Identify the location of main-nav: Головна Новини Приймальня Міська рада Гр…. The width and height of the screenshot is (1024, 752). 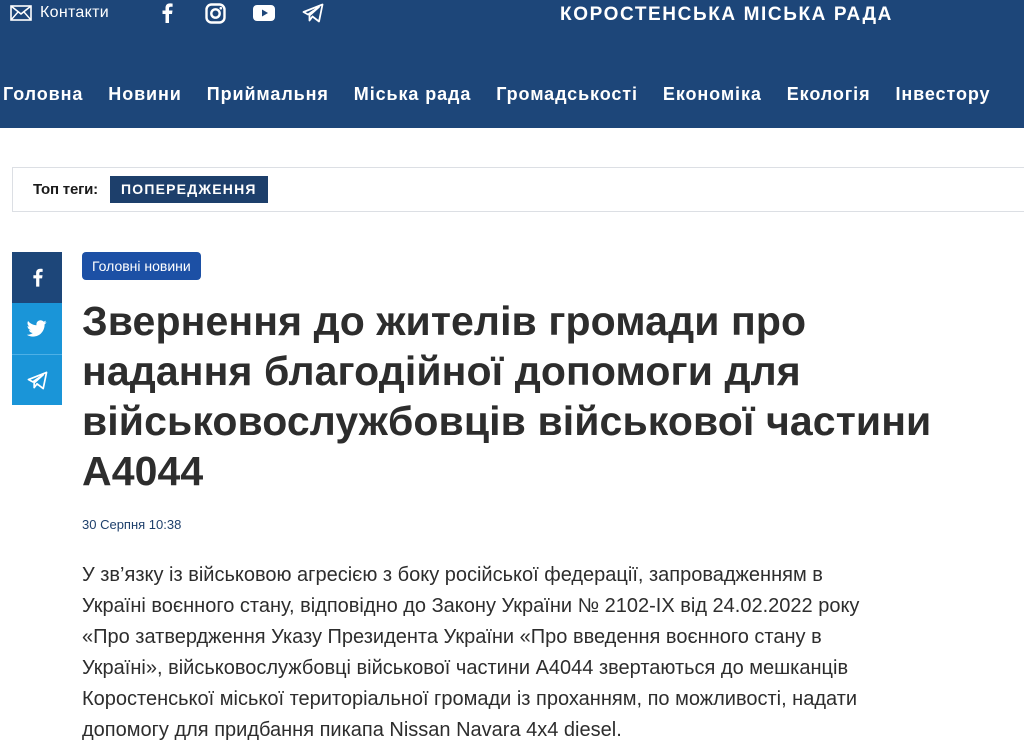
(501, 94).